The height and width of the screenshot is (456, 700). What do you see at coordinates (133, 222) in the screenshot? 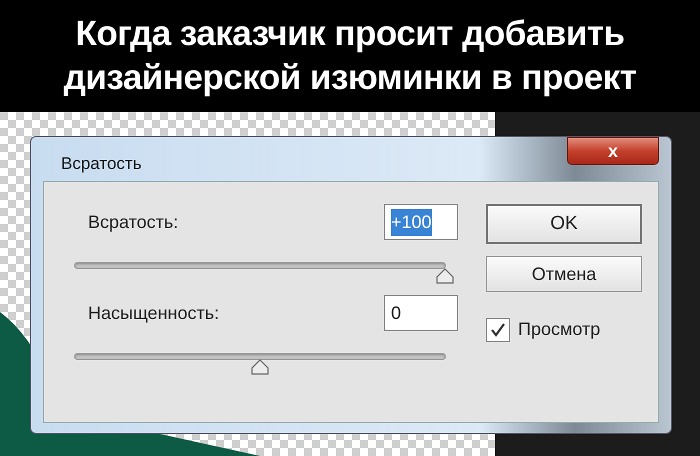
I see `control-label: Всратость:` at bounding box center [133, 222].